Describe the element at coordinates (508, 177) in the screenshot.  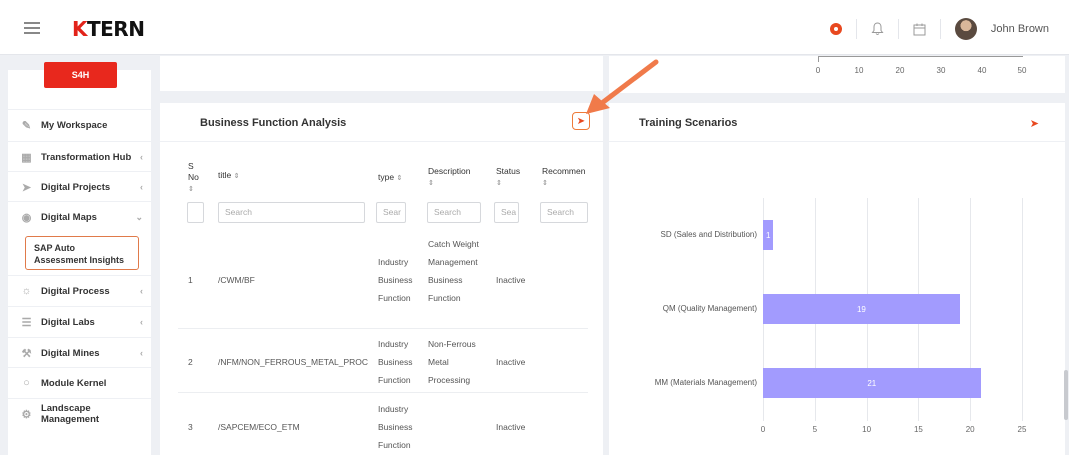
I see `column-header-status: Status ⇕` at that location.